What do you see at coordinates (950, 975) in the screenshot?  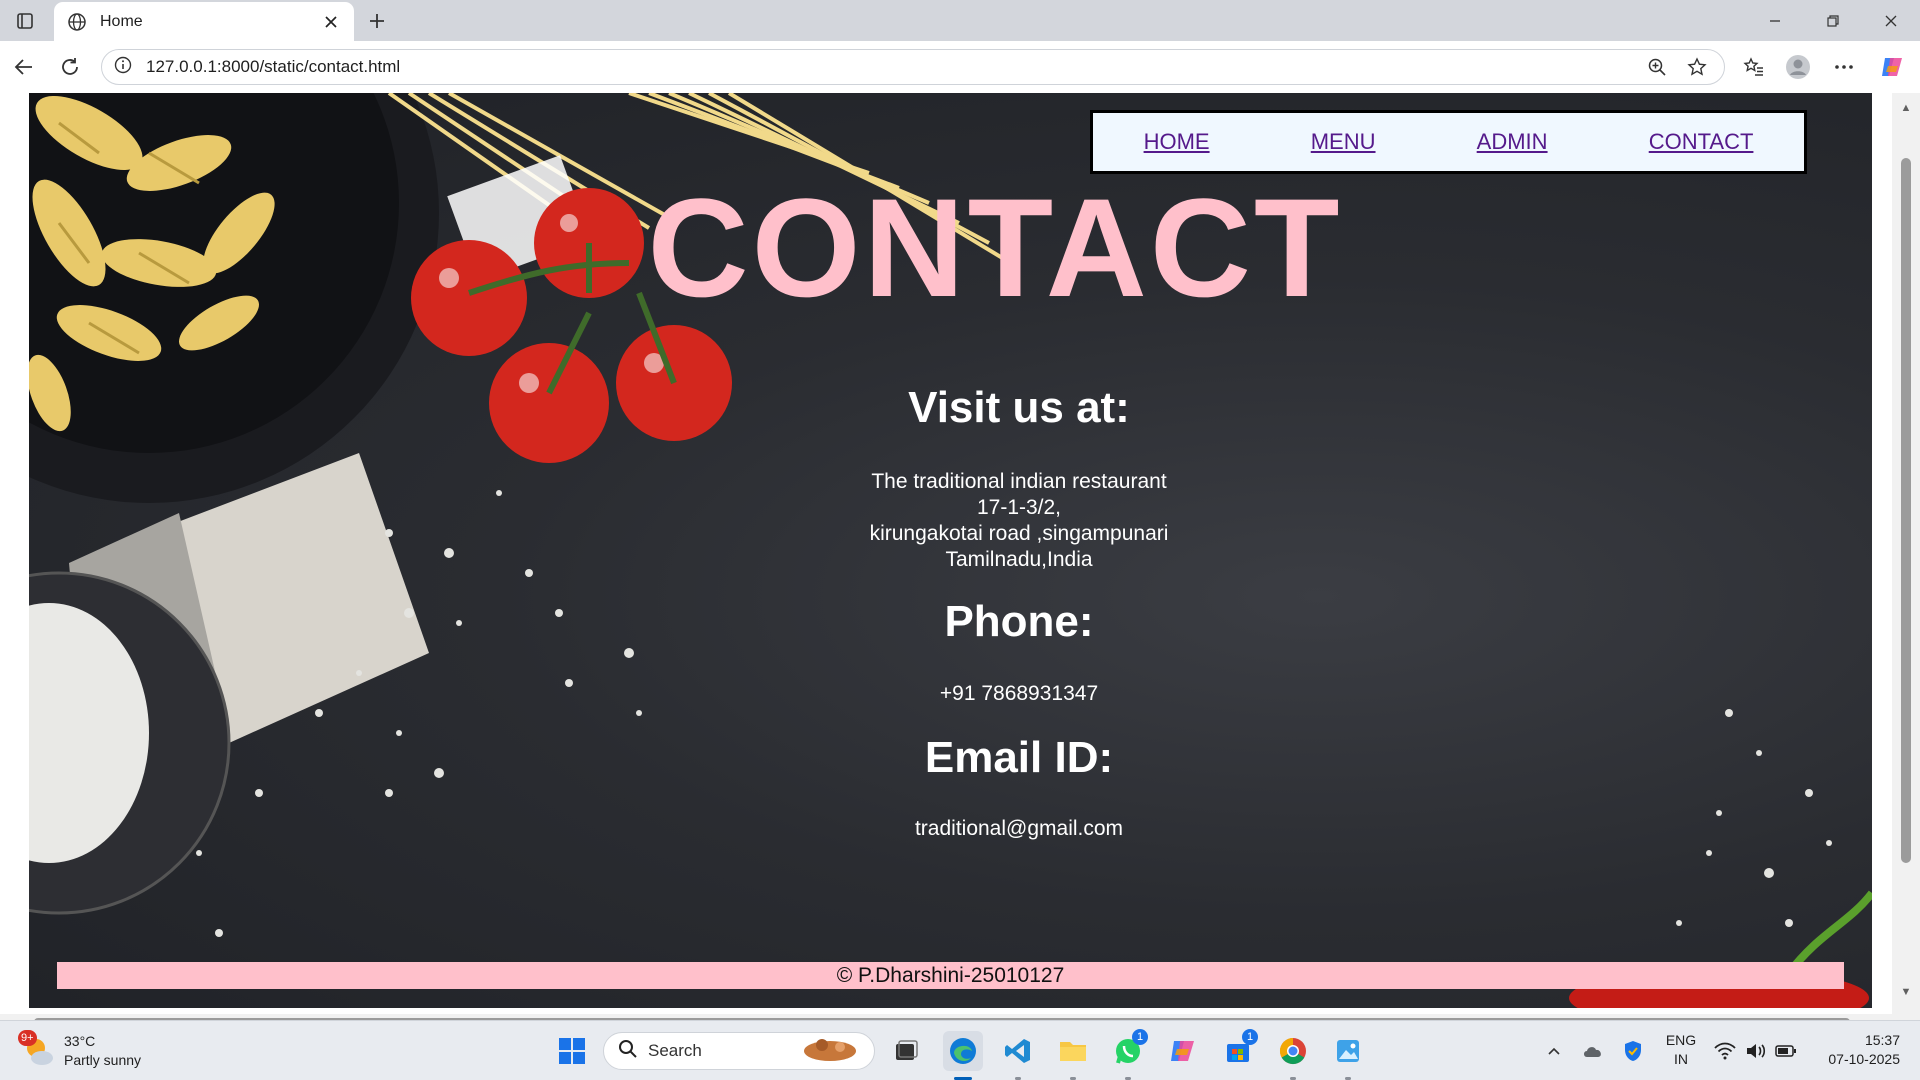 I see `page-footer: © P.Dharshini-25010127` at bounding box center [950, 975].